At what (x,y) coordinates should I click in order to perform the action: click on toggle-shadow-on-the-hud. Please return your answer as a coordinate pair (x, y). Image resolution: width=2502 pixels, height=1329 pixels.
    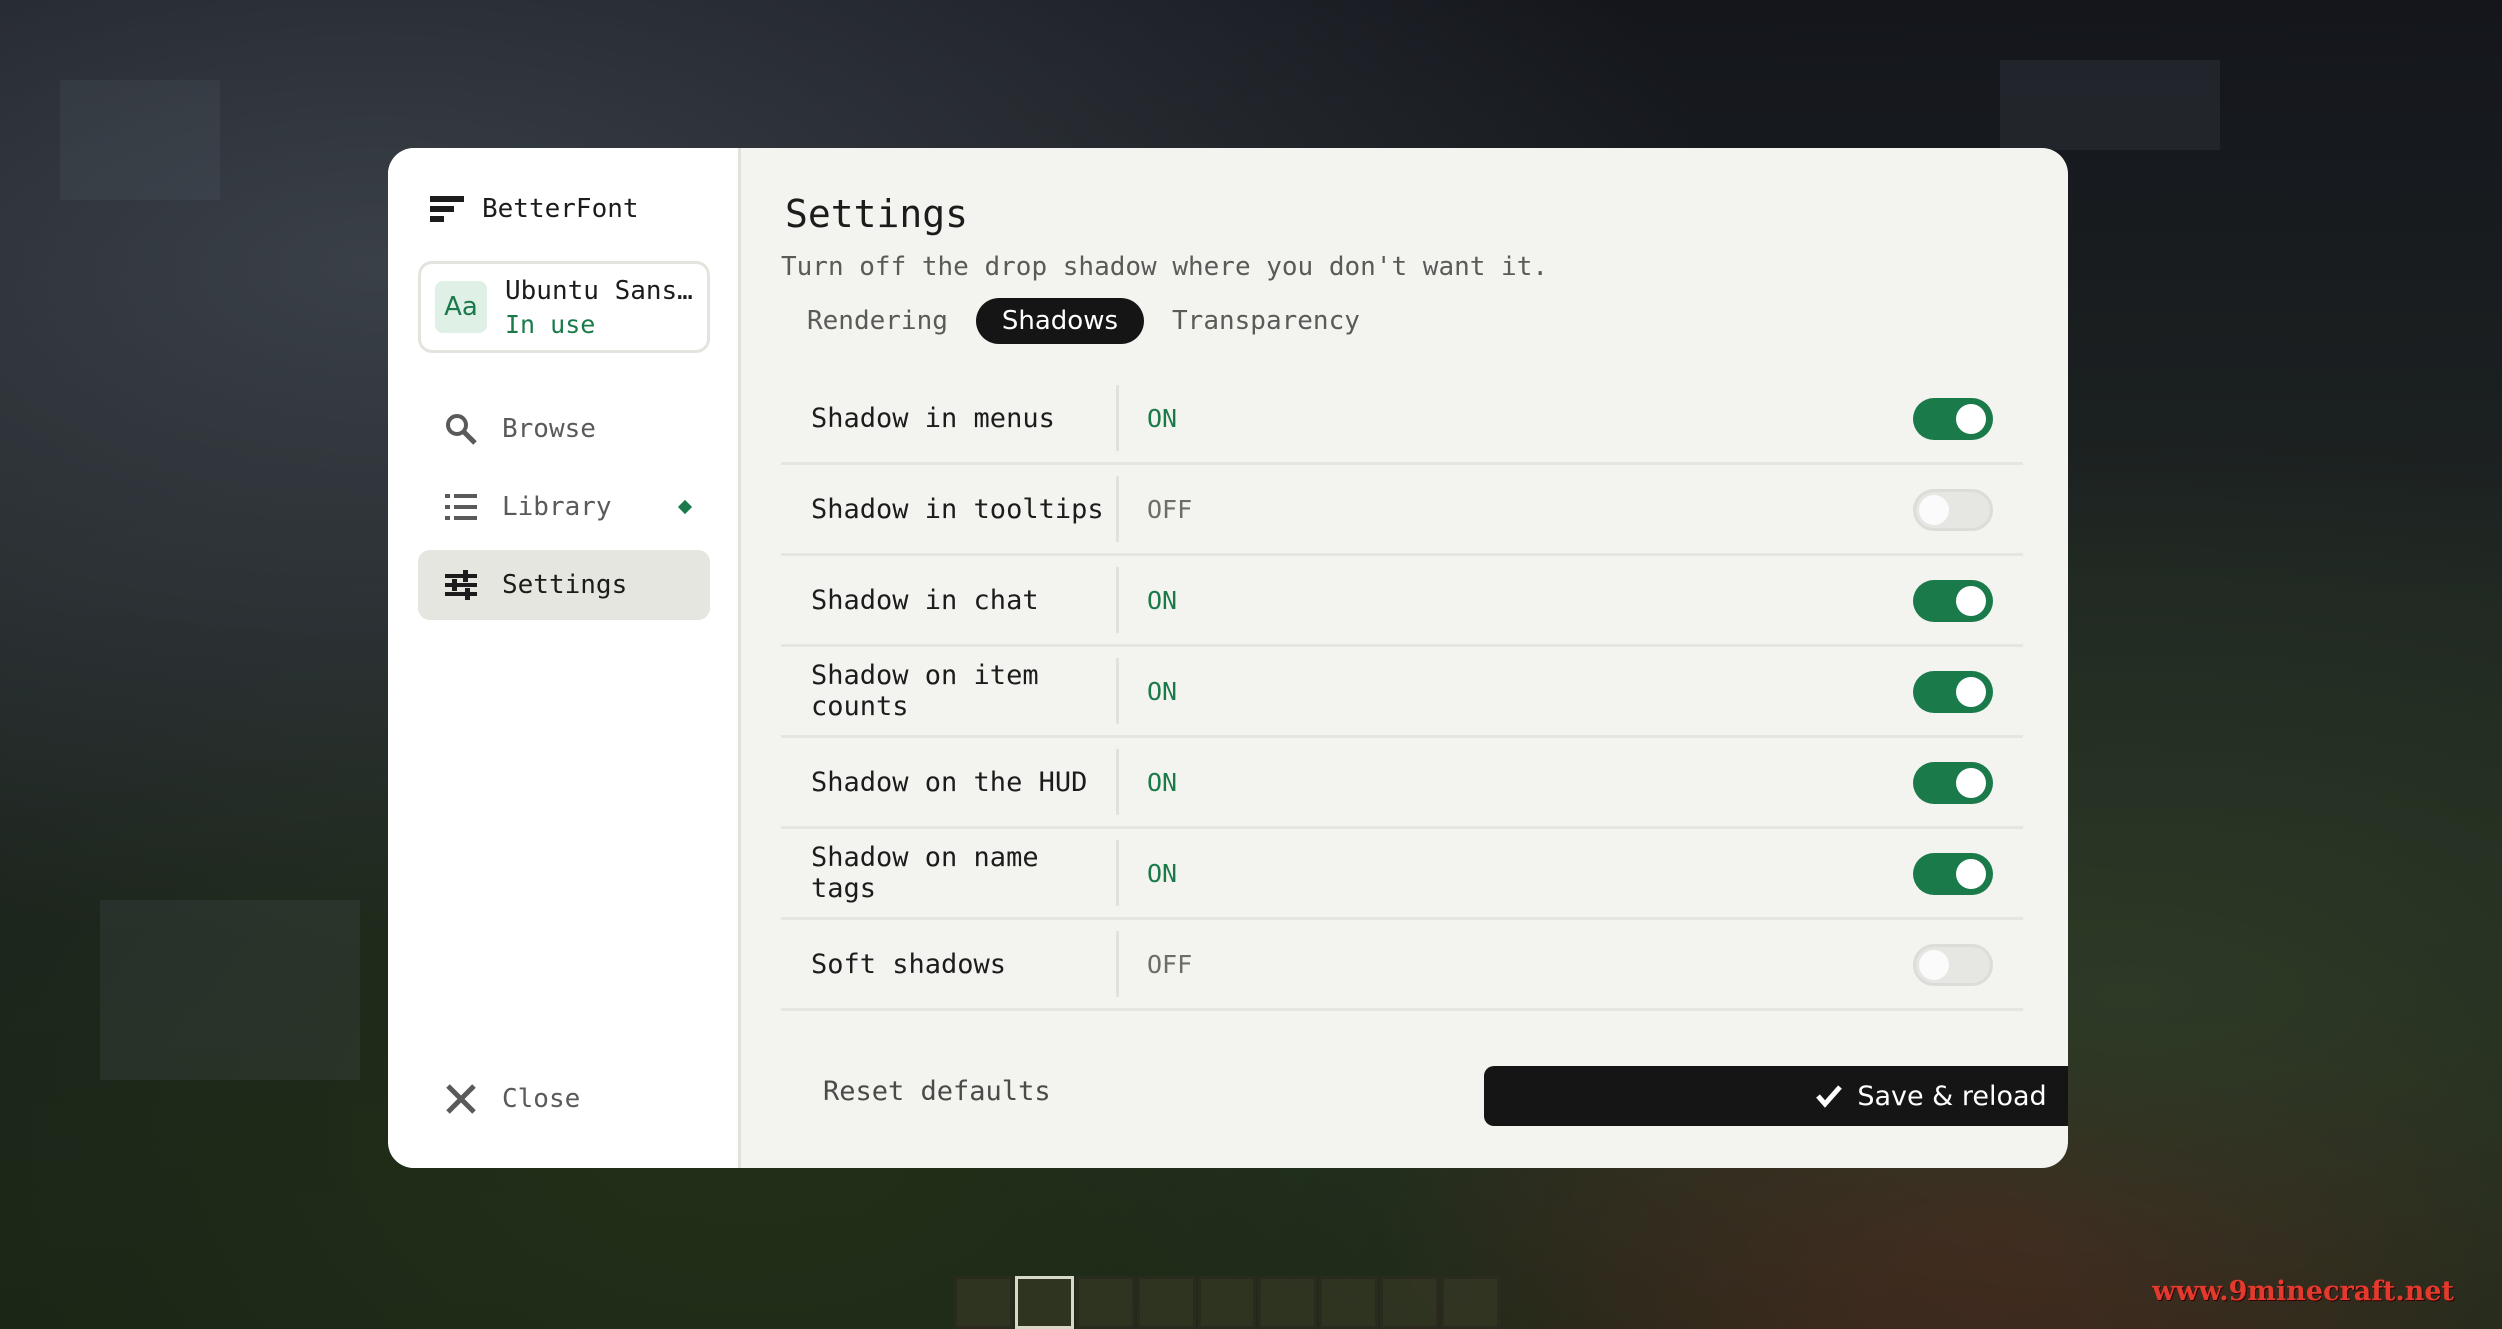
    Looking at the image, I should click on (1953, 783).